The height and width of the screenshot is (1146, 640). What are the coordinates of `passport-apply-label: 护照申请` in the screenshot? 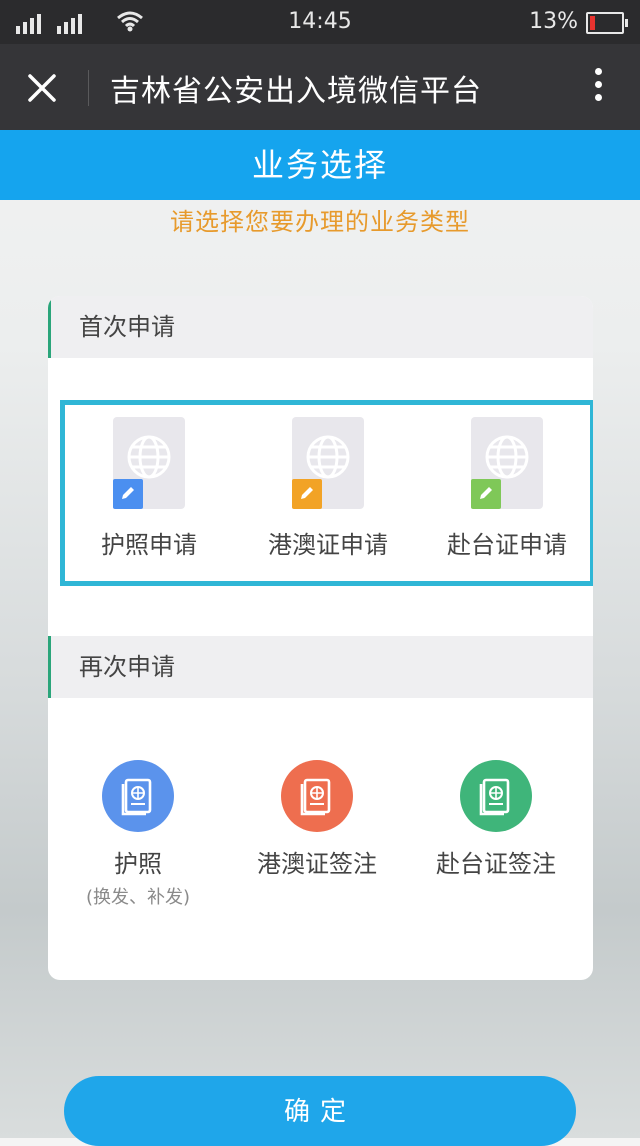 It's located at (149, 545).